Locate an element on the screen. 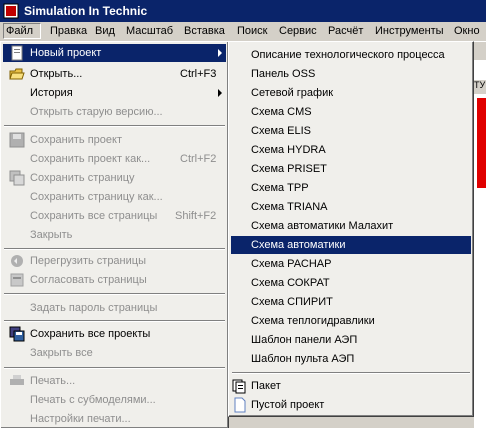  submenu-item-scheme-spirit: Схема СПИРИТ is located at coordinates (351, 302).